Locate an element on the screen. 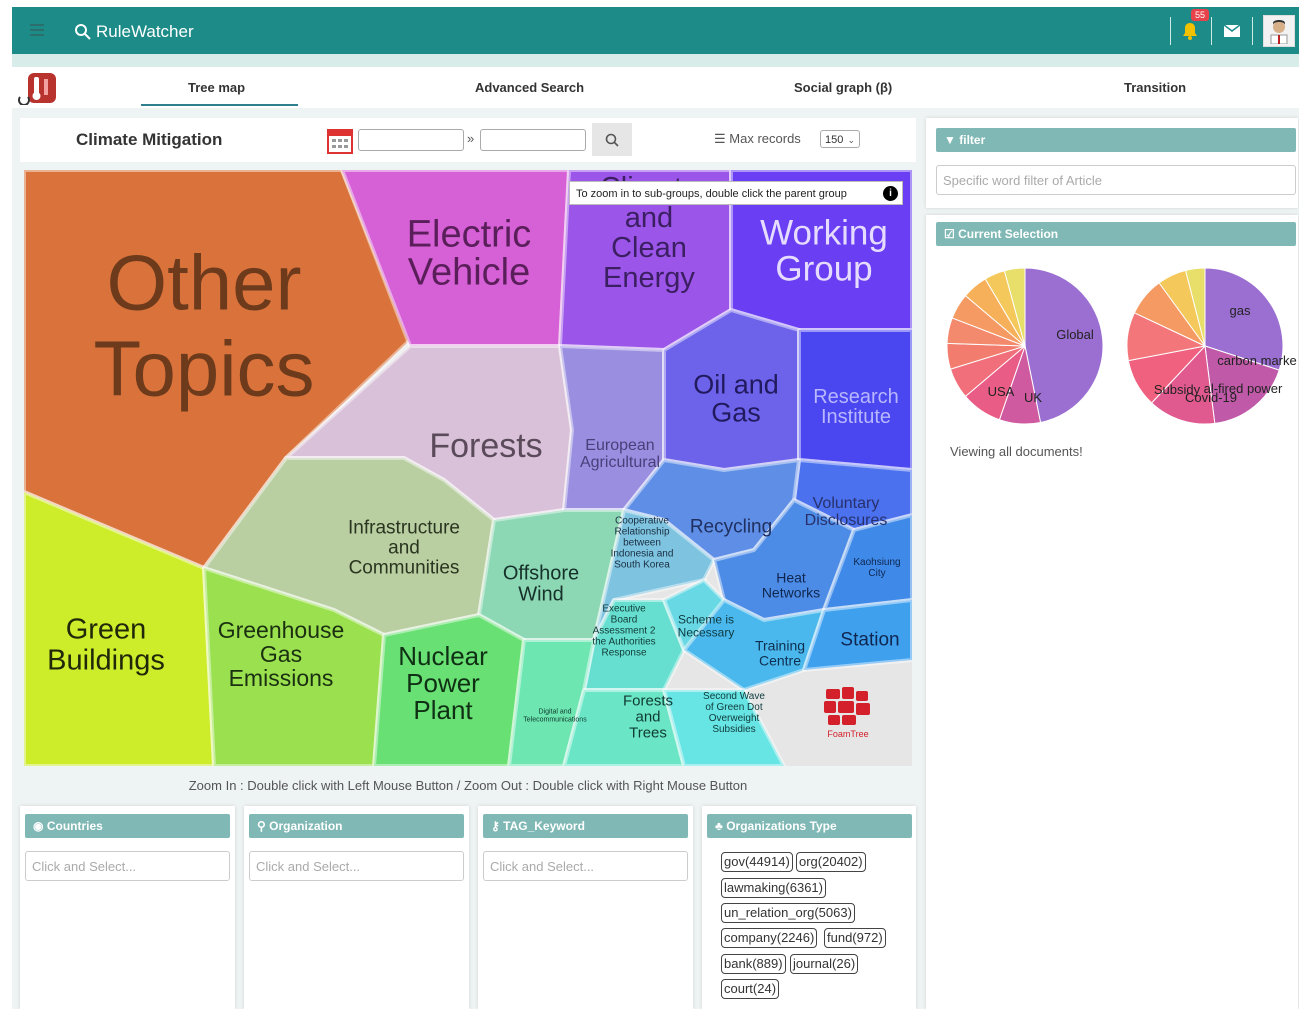 This screenshot has width=1299, height=1009. countries-header: ◉ Countries is located at coordinates (127, 826).